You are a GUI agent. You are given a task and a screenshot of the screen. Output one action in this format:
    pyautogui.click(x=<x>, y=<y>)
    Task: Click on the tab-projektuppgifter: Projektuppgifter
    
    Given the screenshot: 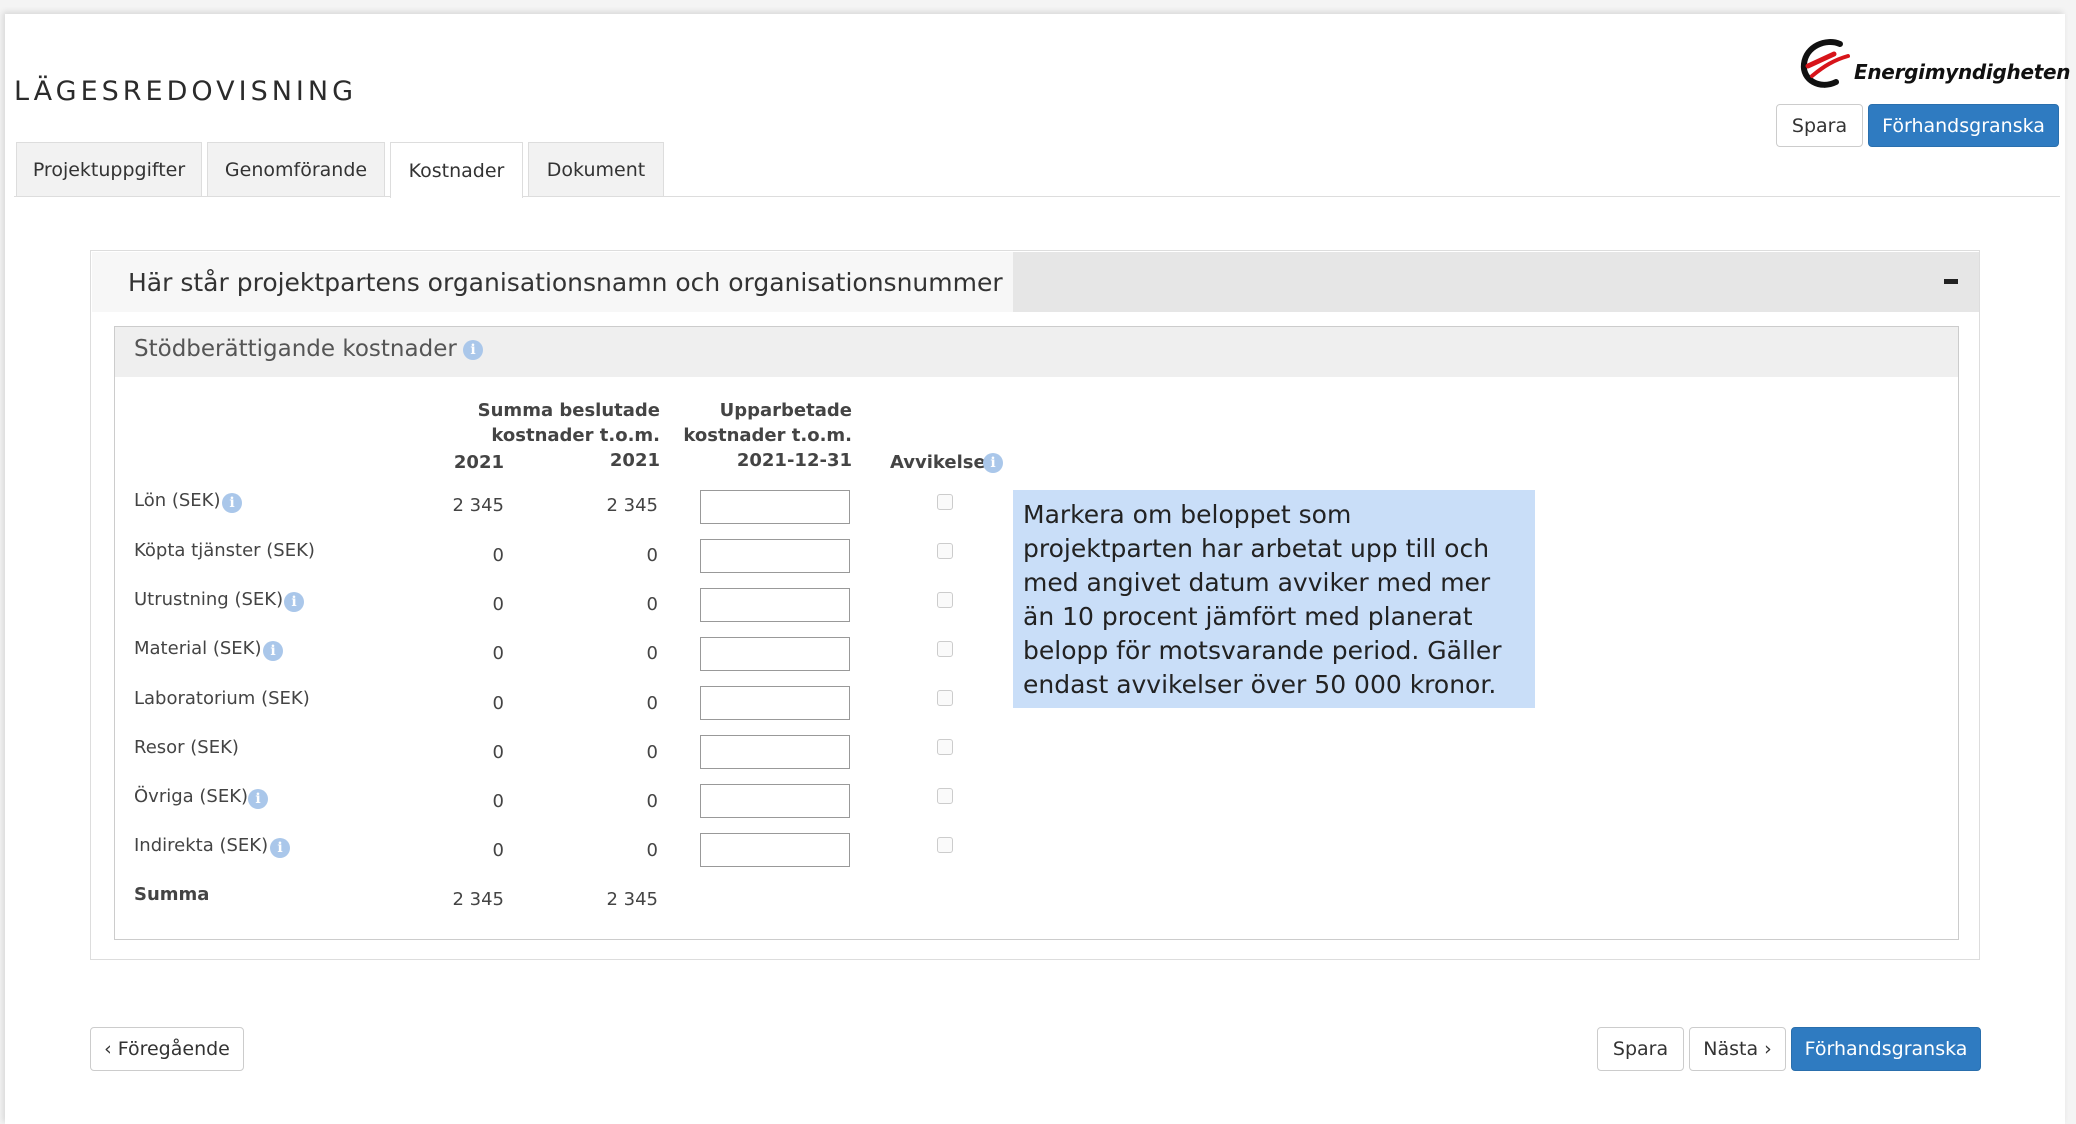 What is the action you would take?
    pyautogui.click(x=109, y=169)
    